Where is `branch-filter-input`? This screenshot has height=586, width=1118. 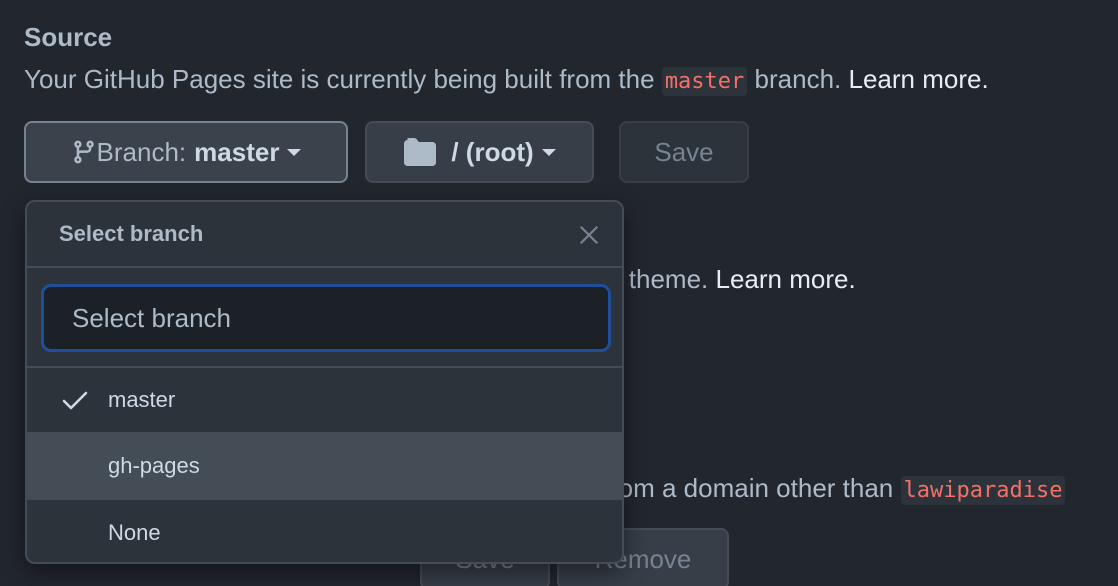 branch-filter-input is located at coordinates (326, 318).